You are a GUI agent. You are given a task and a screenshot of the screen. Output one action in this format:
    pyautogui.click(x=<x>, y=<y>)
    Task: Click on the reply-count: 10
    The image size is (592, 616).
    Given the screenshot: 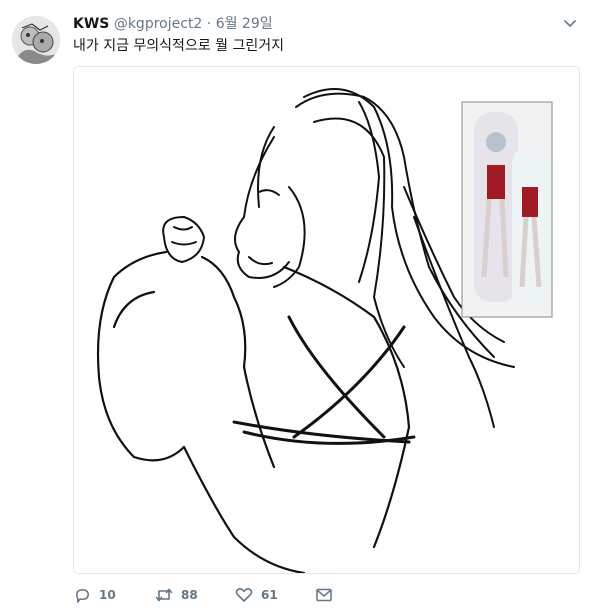 What is the action you would take?
    pyautogui.click(x=107, y=595)
    